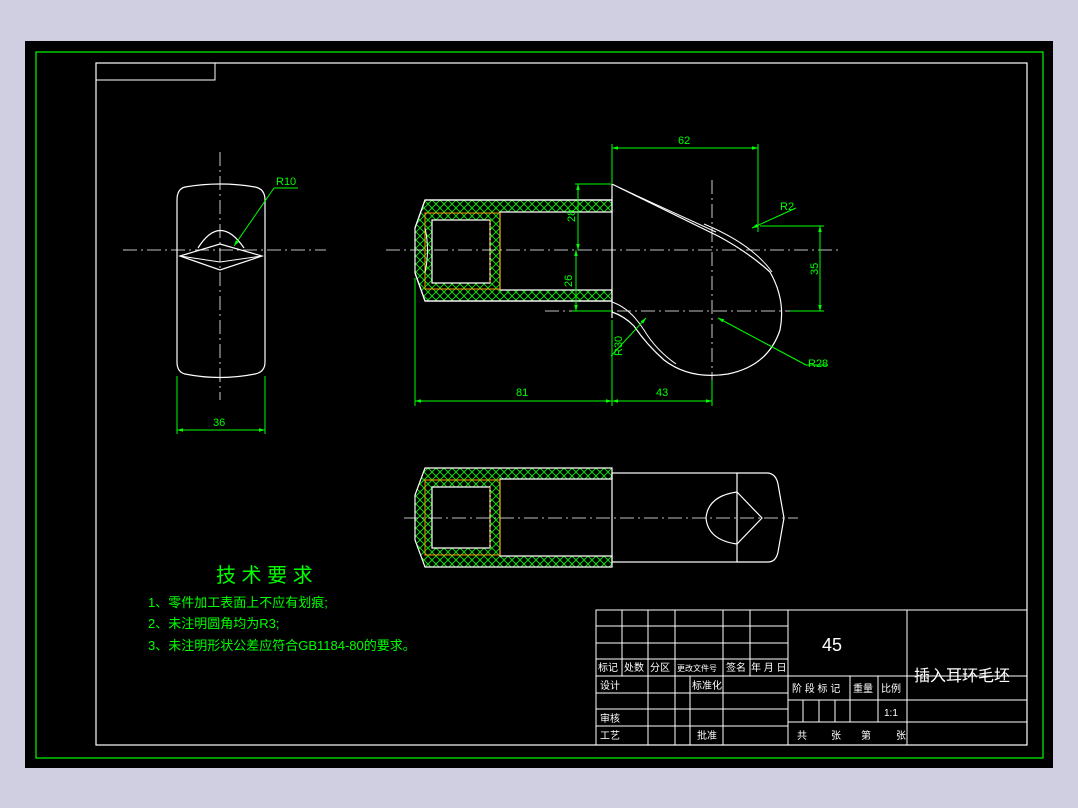  I want to click on role-review: 审核, so click(610, 718).